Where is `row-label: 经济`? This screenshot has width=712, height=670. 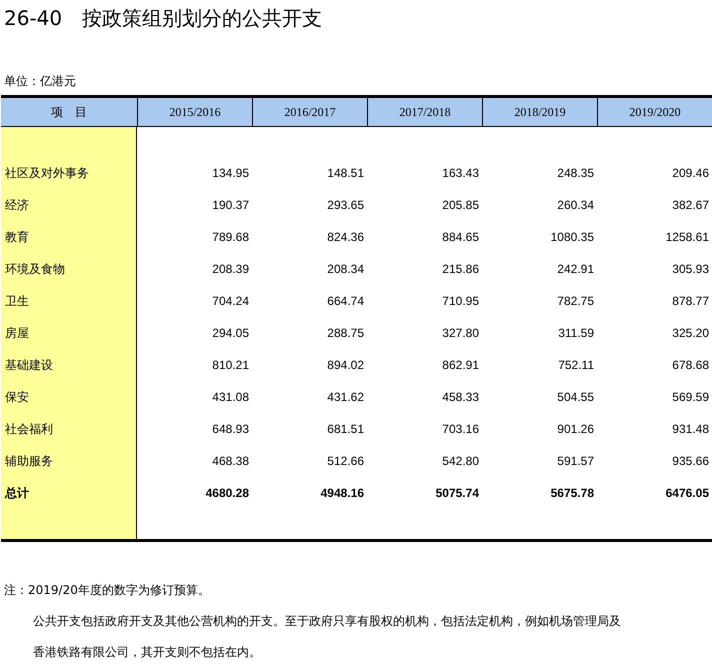 row-label: 经济 is located at coordinates (17, 205).